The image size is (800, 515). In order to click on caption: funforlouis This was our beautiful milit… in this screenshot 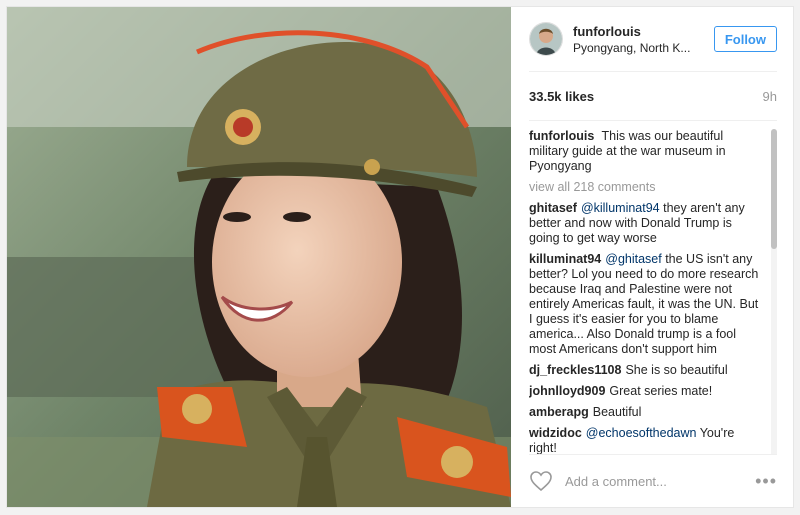, I will do `click(653, 151)`.